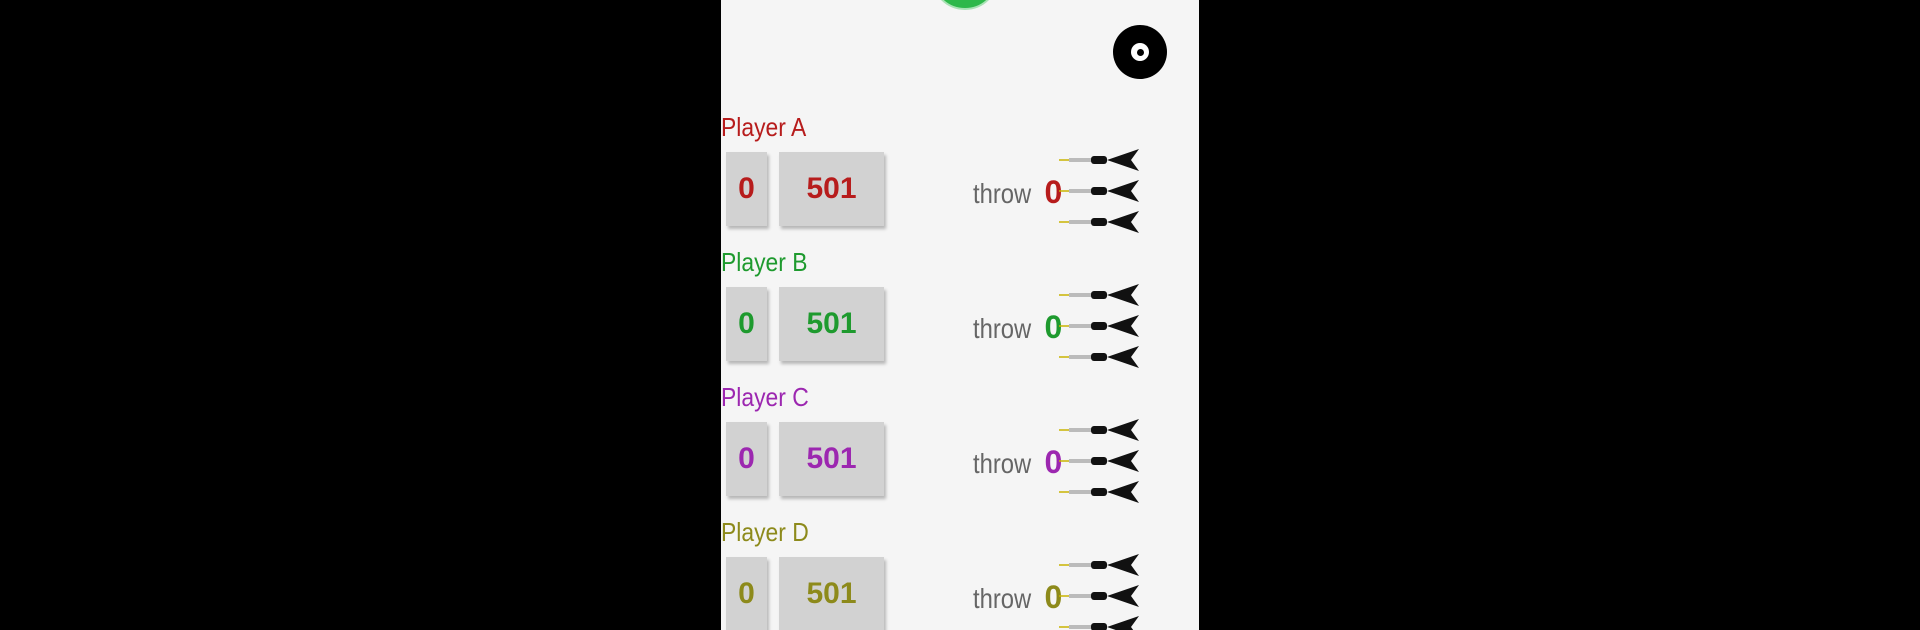 This screenshot has width=1920, height=630. Describe the element at coordinates (764, 262) in the screenshot. I see `player-name: Player B` at that location.